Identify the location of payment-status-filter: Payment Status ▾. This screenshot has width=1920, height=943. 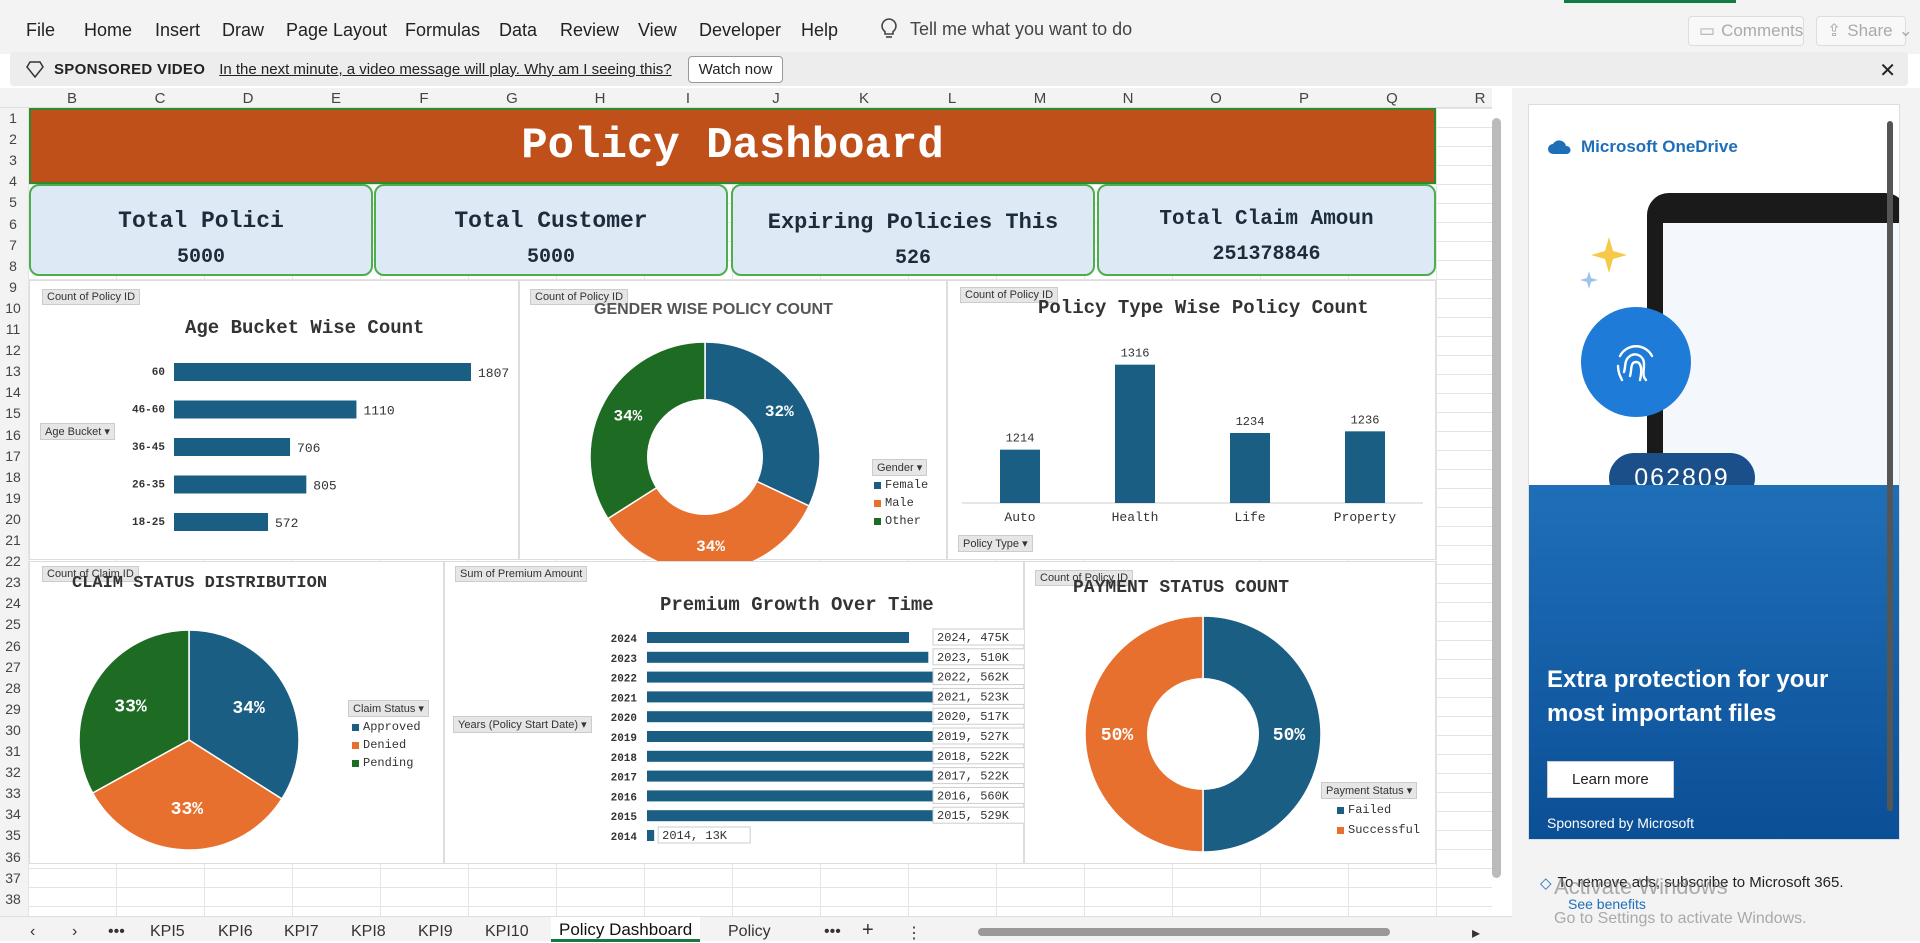
(1369, 790).